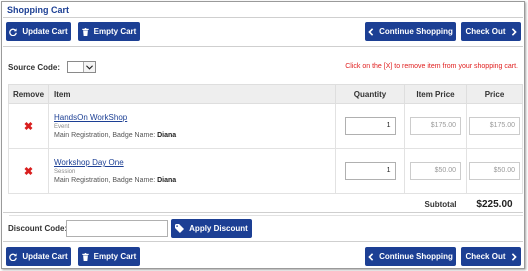 The width and height of the screenshot is (528, 271). Describe the element at coordinates (62, 127) in the screenshot. I see `item-type: Event` at that location.